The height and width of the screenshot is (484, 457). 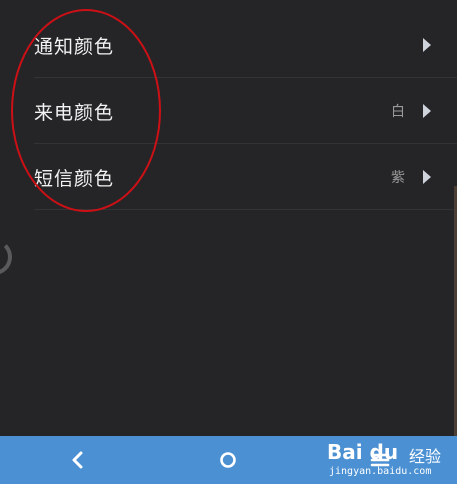 What do you see at coordinates (228, 45) in the screenshot?
I see `notification-color-row: 通知颜色` at bounding box center [228, 45].